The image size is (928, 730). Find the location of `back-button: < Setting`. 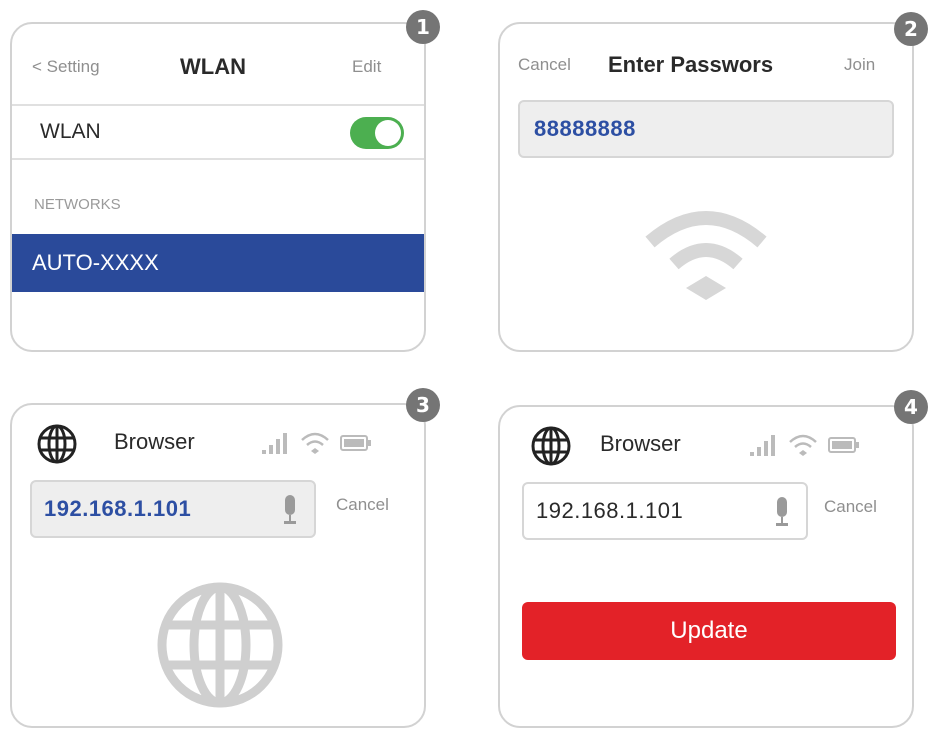

back-button: < Setting is located at coordinates (66, 67).